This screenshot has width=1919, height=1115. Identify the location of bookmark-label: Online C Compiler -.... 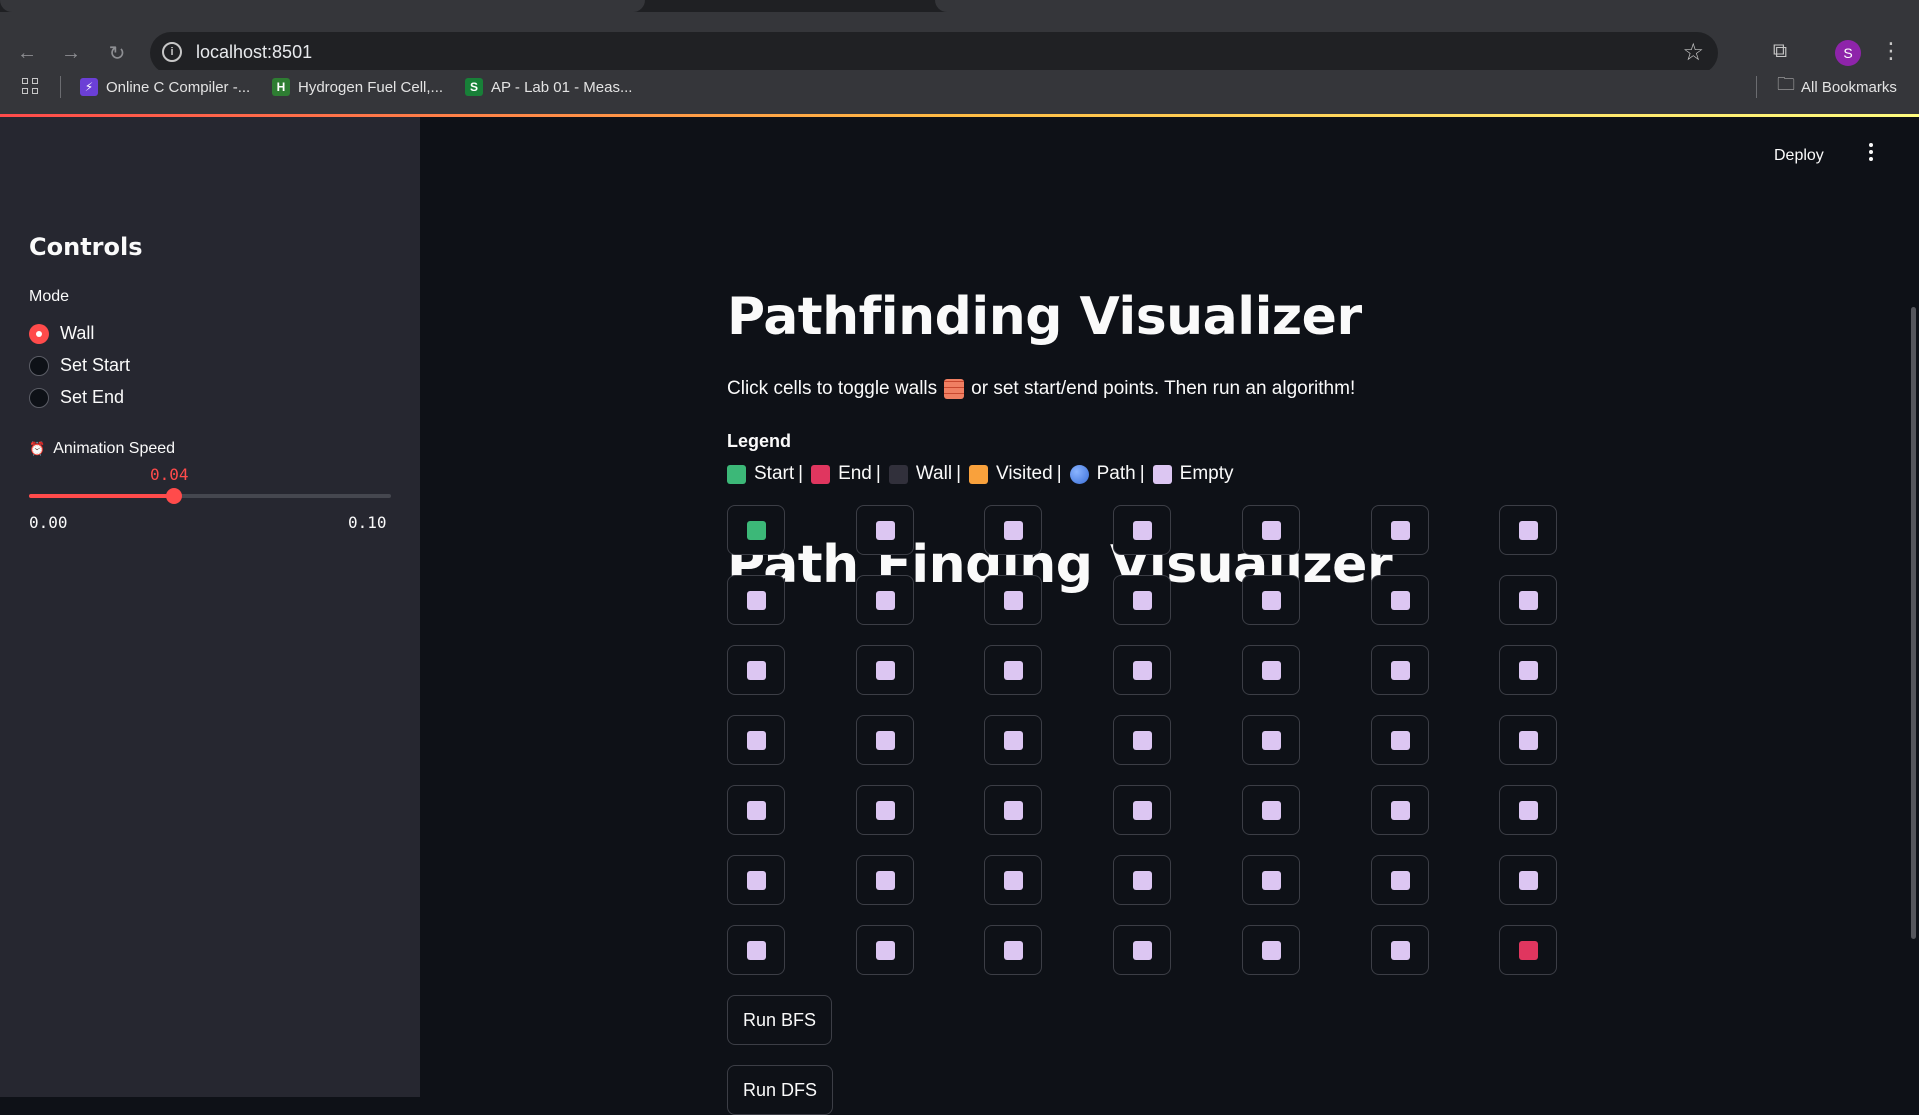
(178, 87).